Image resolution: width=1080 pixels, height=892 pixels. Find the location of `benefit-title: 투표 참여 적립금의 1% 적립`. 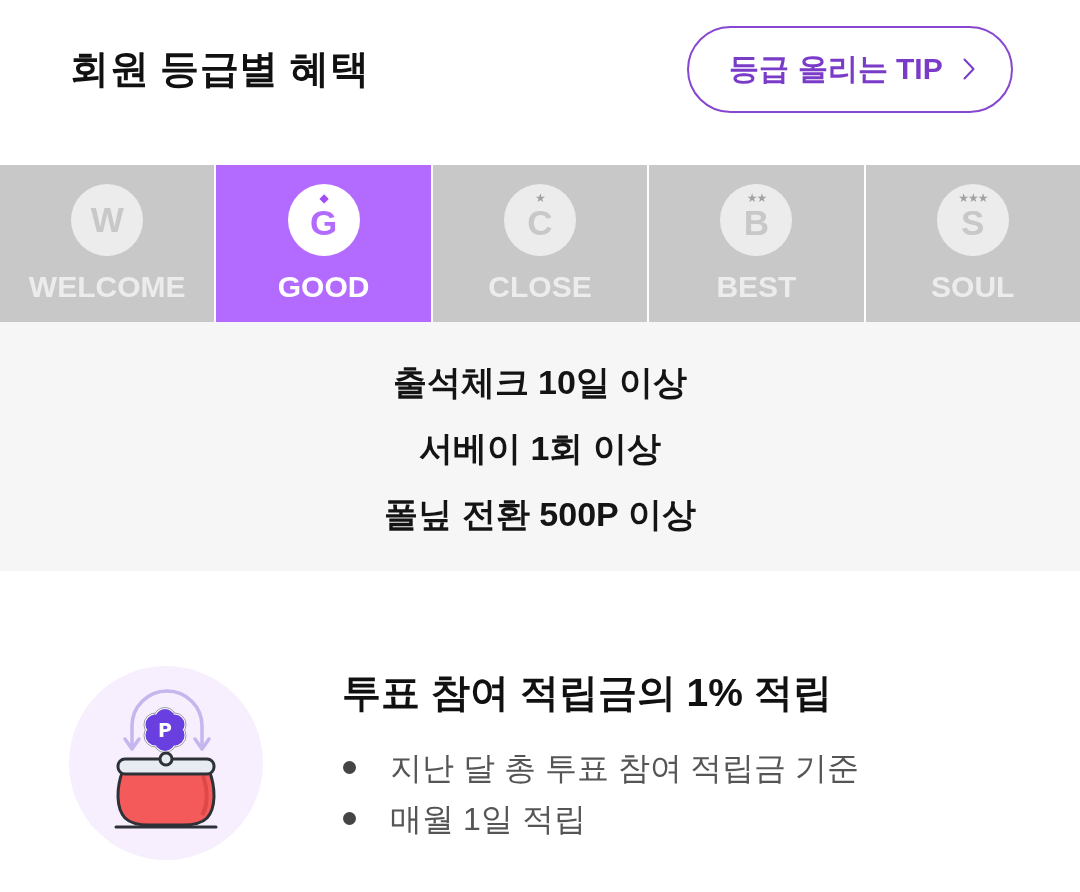

benefit-title: 투표 참여 적립금의 1% 적립 is located at coordinates (587, 693).